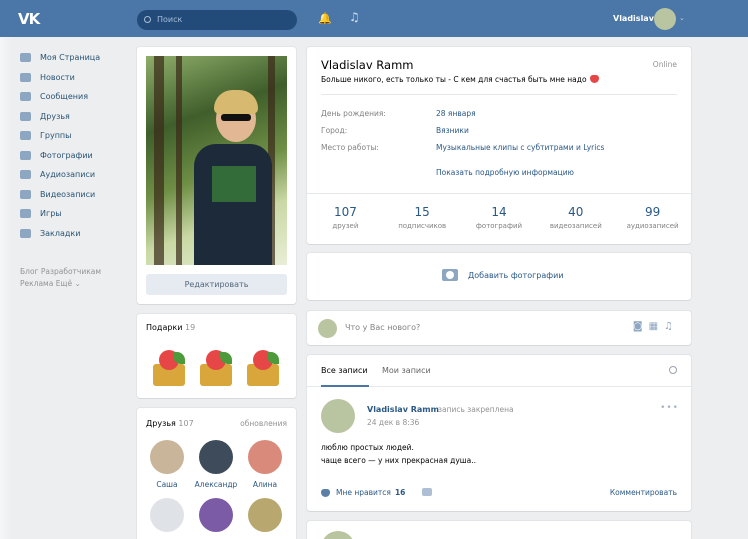  Describe the element at coordinates (682, 18) in the screenshot. I see `chevron-down-icon: ⌄` at that location.